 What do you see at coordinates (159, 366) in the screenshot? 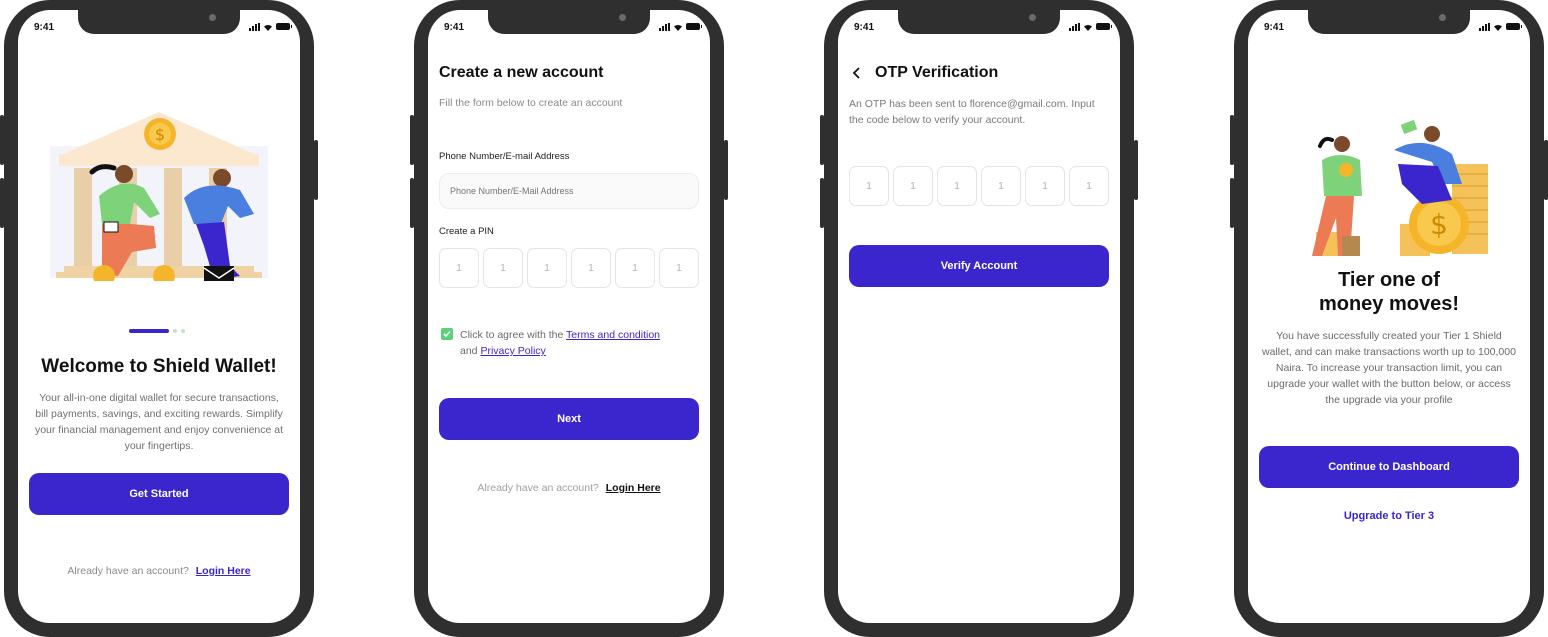
I see `welcome-title: Welcome to Shield Wallet!` at bounding box center [159, 366].